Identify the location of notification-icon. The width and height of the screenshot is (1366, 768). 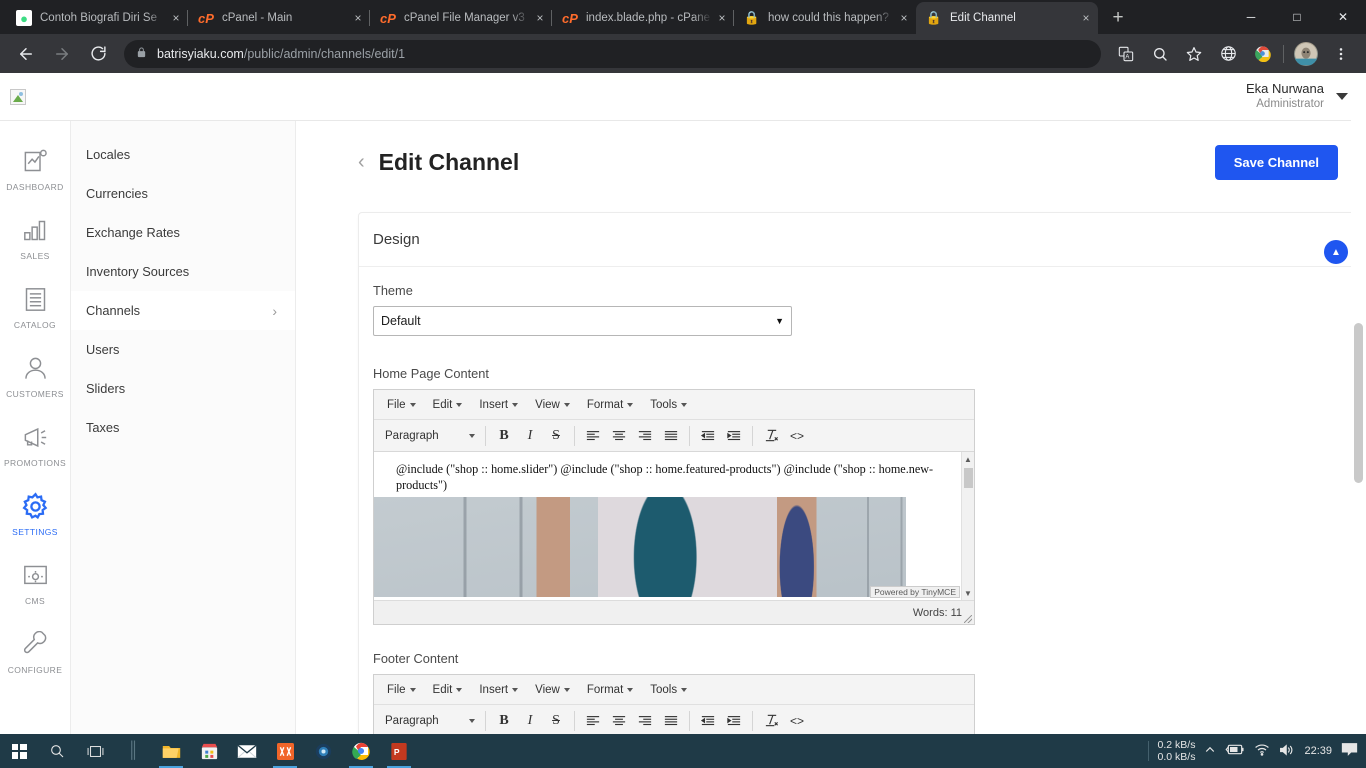
(1349, 751).